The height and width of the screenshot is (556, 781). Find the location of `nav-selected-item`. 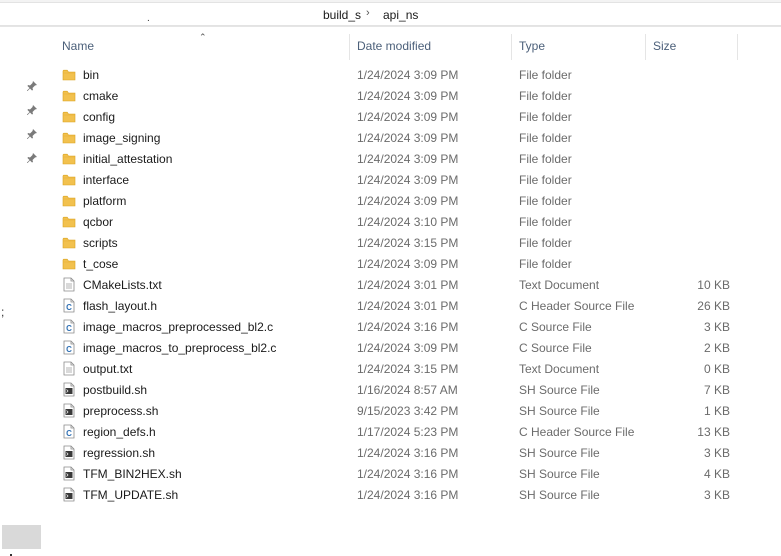

nav-selected-item is located at coordinates (21, 537).